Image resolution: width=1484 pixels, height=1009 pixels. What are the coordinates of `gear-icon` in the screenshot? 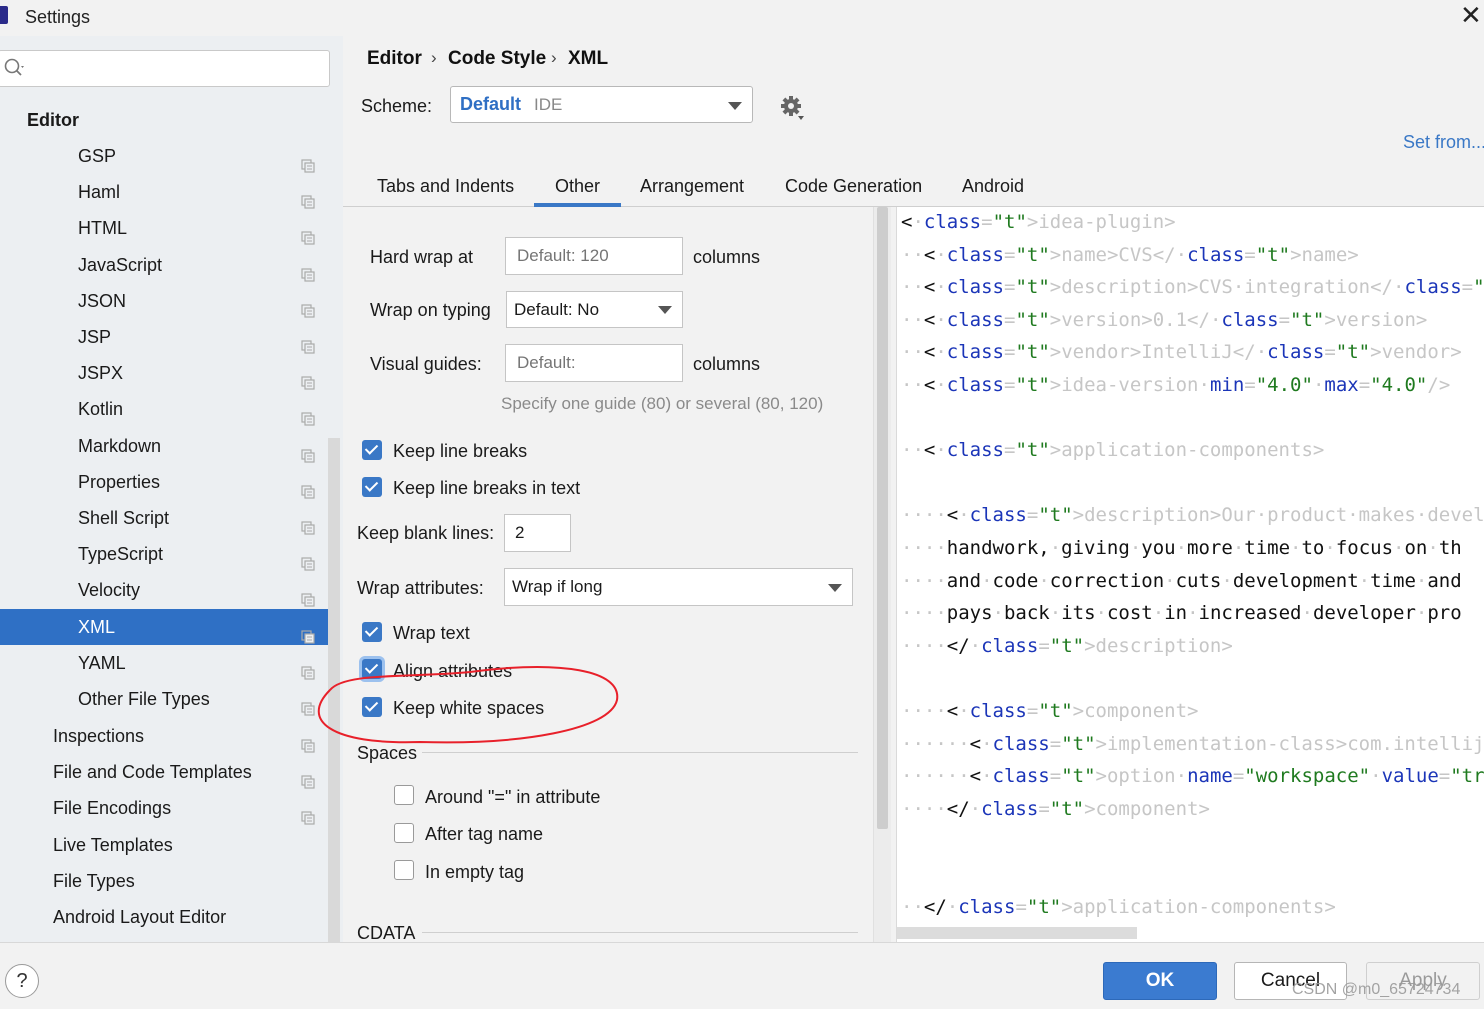 It's located at (793, 108).